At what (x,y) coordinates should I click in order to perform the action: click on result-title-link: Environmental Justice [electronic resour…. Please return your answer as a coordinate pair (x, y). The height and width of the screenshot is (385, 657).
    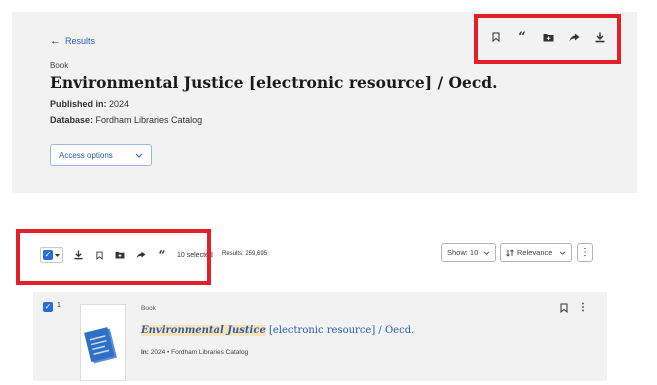
    Looking at the image, I should click on (277, 330).